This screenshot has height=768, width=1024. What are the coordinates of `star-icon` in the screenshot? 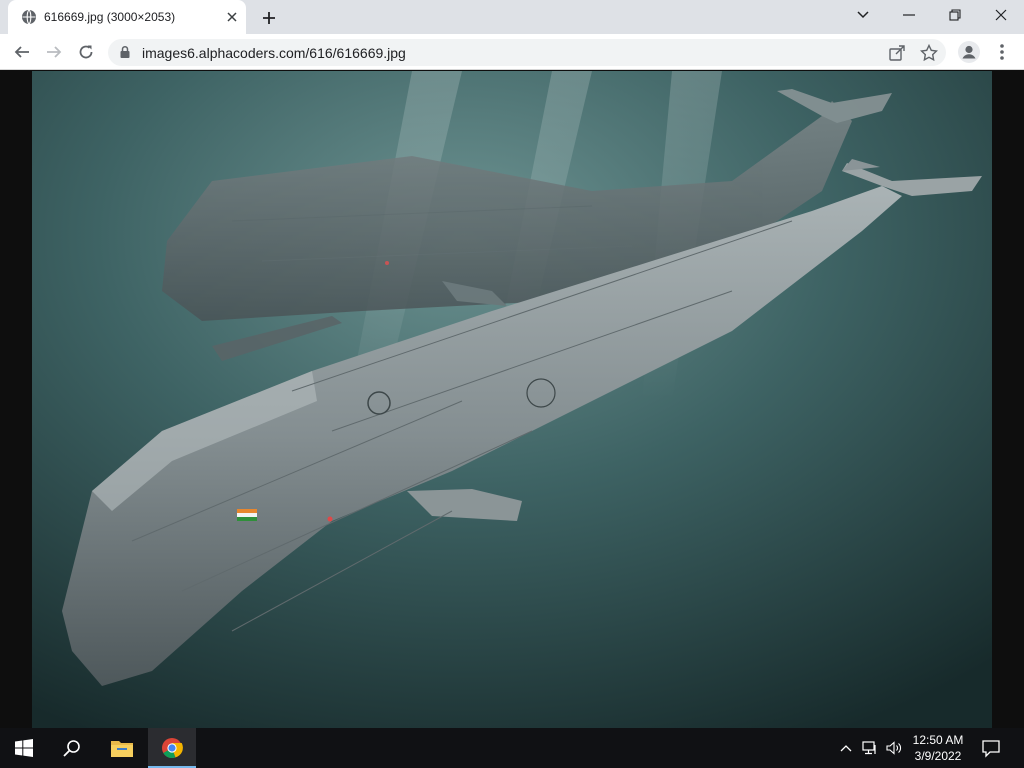 It's located at (929, 53).